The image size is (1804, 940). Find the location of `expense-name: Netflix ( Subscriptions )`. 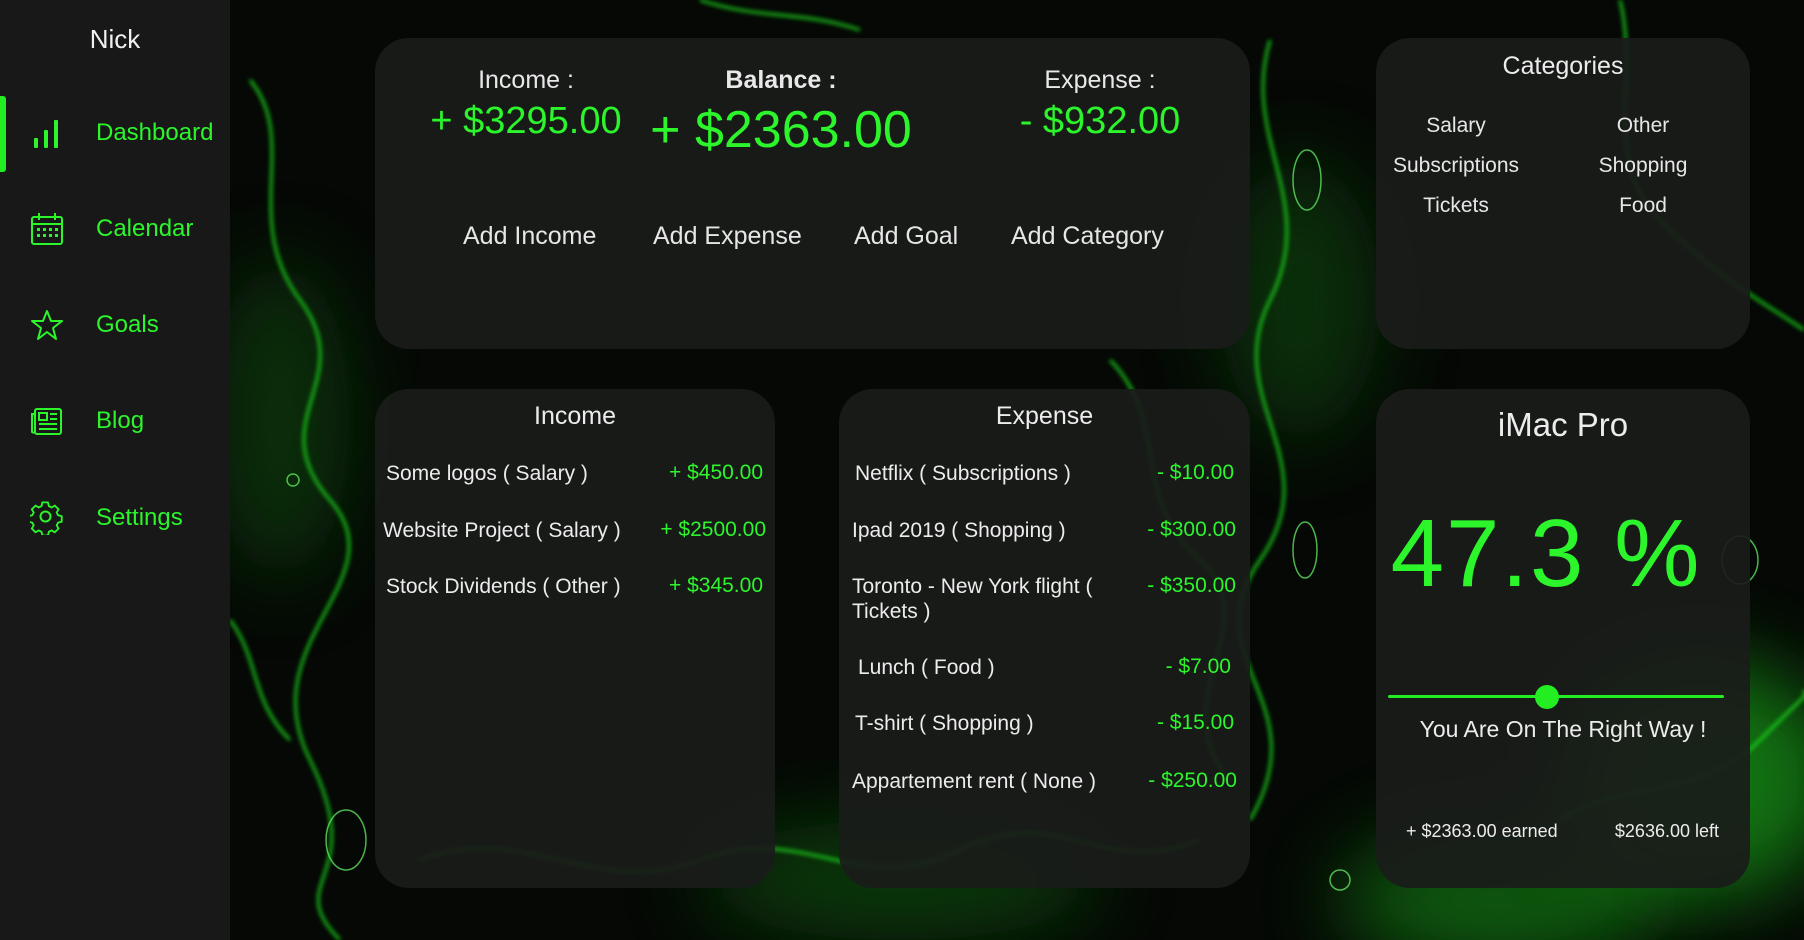

expense-name: Netflix ( Subscriptions ) is located at coordinates (963, 473).